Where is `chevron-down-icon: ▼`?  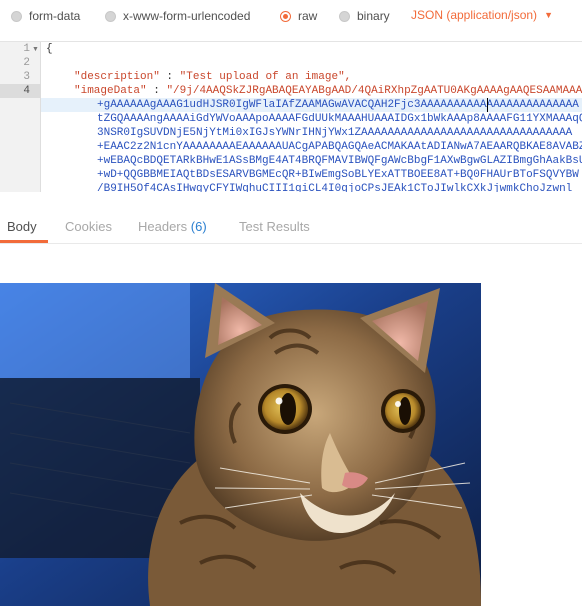 chevron-down-icon: ▼ is located at coordinates (548, 15).